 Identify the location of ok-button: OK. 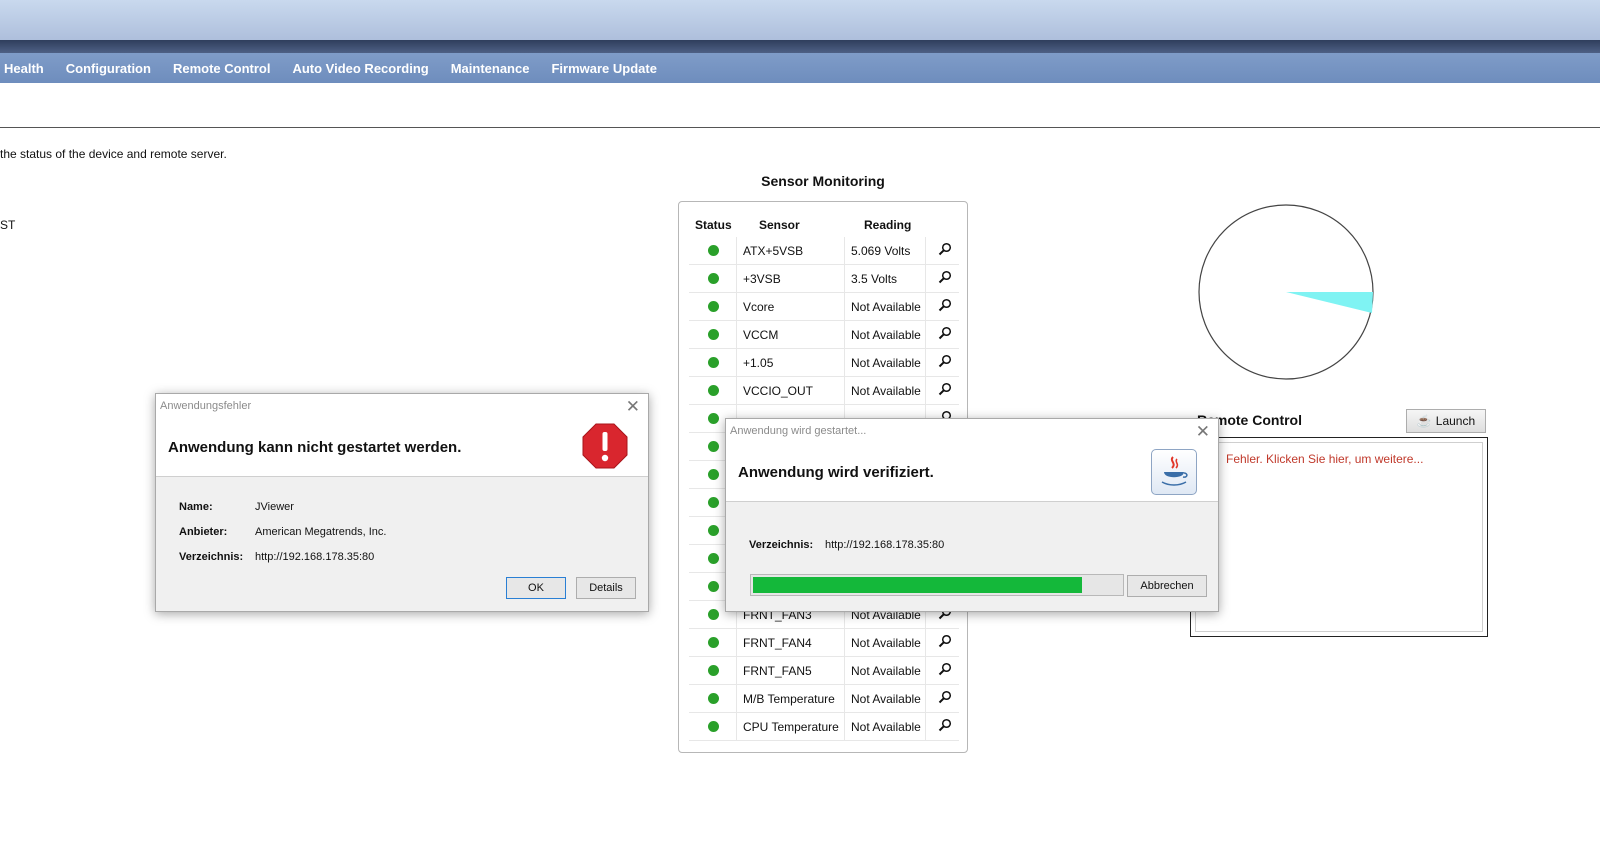
(536, 588).